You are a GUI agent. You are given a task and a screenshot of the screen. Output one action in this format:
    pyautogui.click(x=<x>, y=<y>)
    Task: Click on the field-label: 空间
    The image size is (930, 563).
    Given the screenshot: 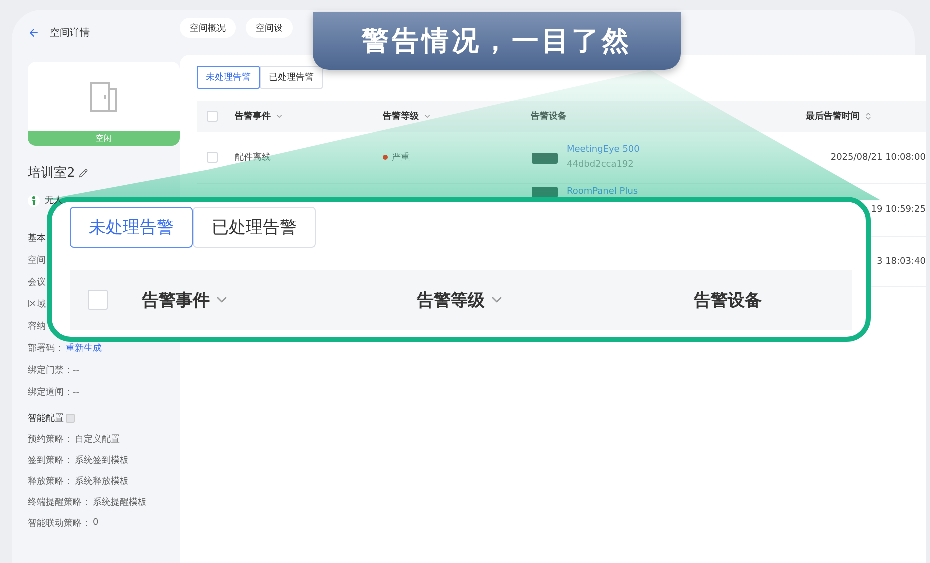 What is the action you would take?
    pyautogui.click(x=37, y=260)
    